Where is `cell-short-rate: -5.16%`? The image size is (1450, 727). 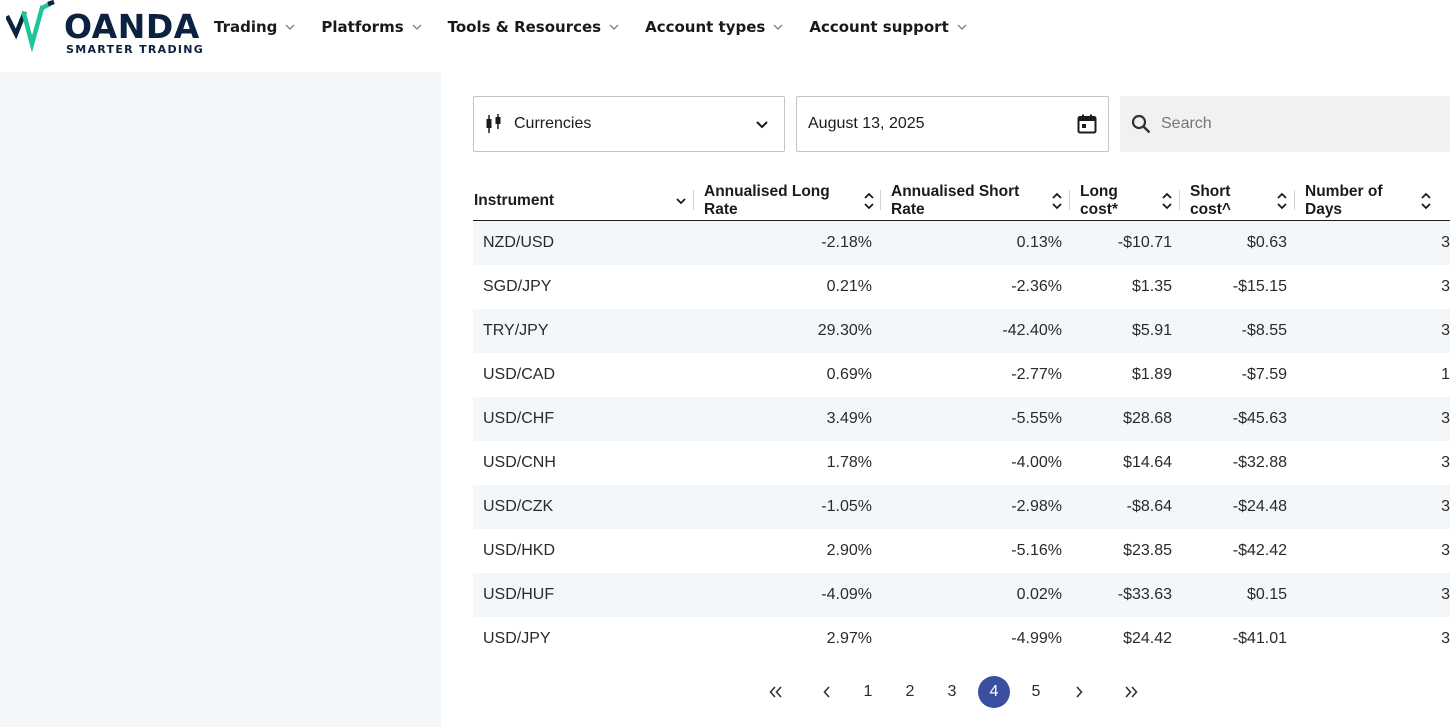
cell-short-rate: -5.16% is located at coordinates (1036, 550).